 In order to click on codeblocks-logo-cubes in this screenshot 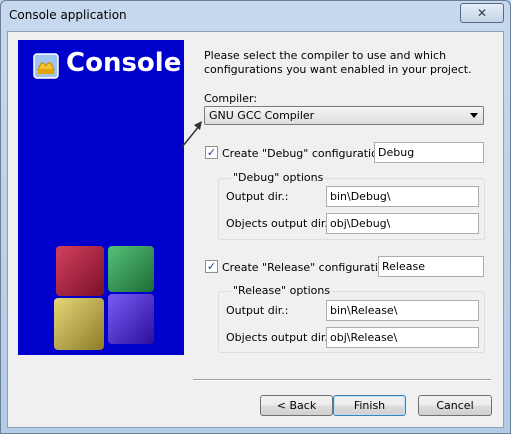, I will do `click(104, 298)`.